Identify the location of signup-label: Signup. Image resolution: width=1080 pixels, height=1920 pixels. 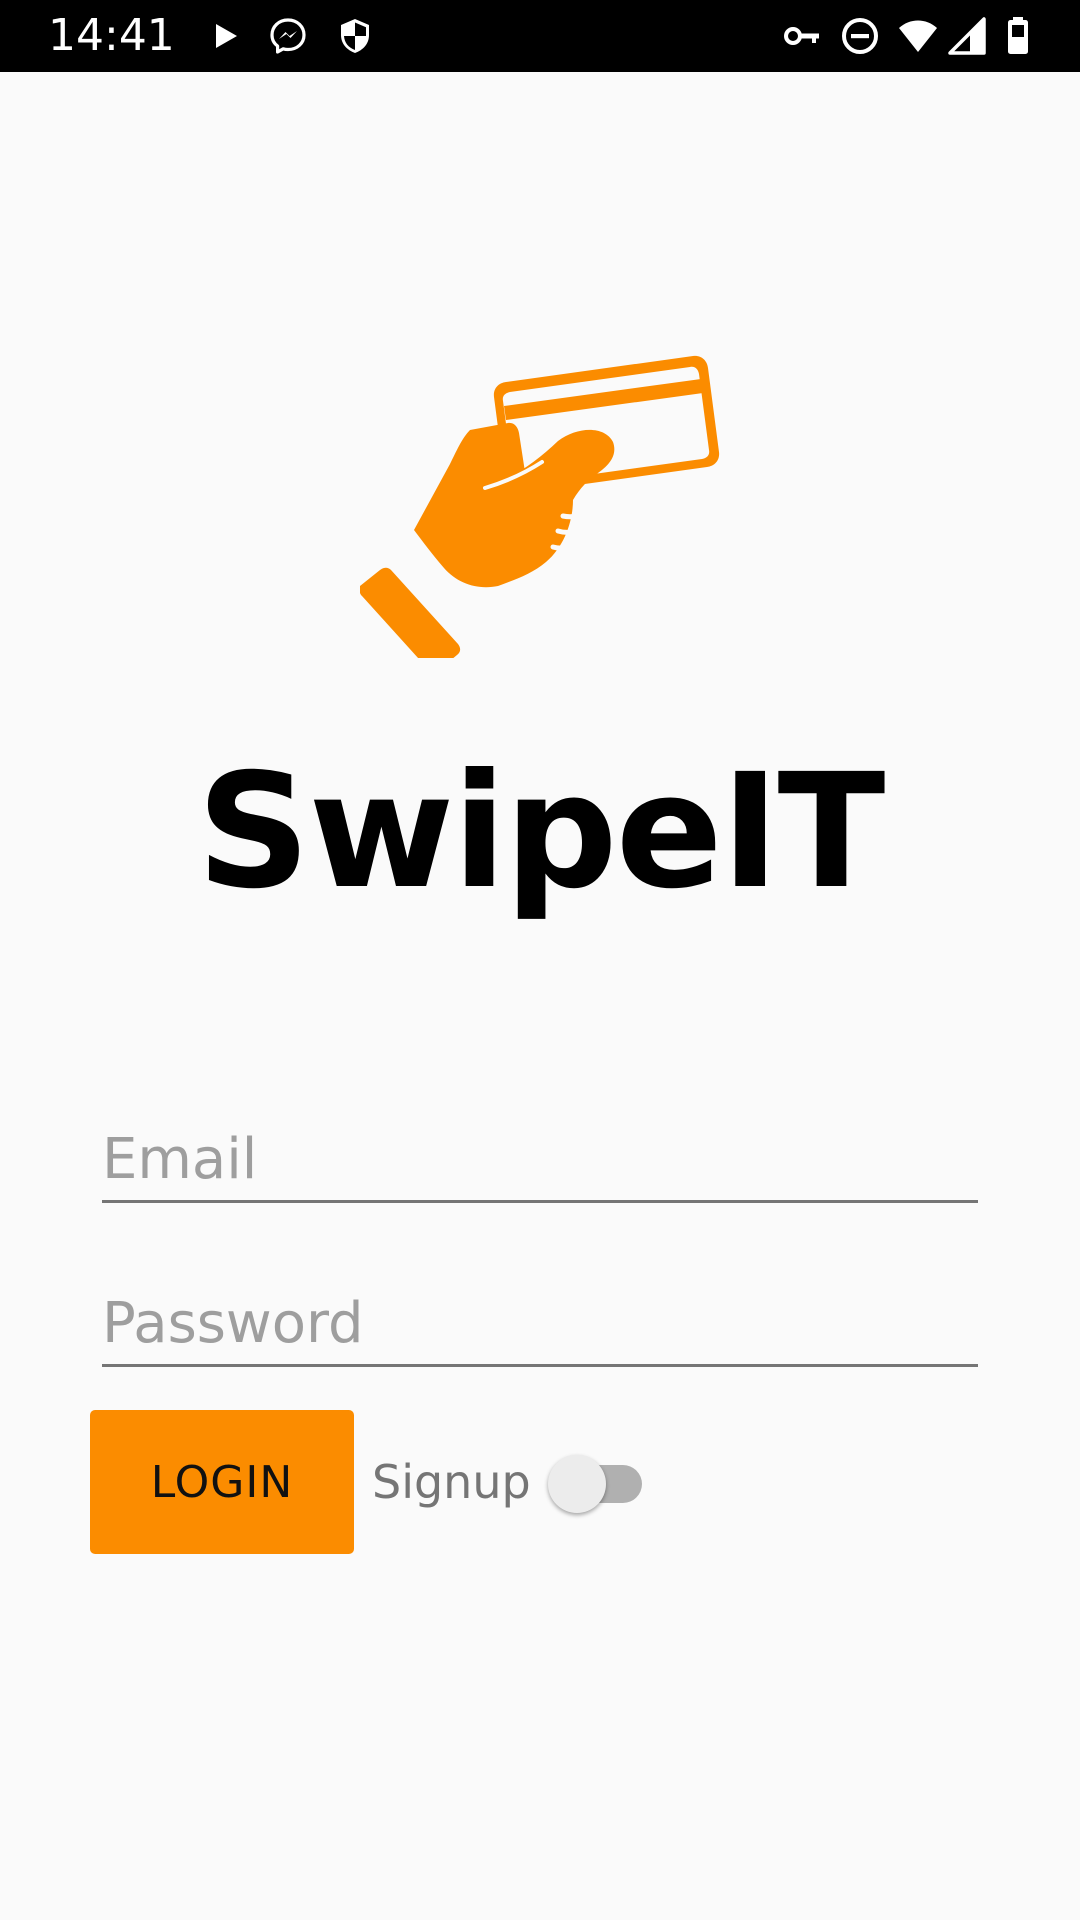
(451, 1482).